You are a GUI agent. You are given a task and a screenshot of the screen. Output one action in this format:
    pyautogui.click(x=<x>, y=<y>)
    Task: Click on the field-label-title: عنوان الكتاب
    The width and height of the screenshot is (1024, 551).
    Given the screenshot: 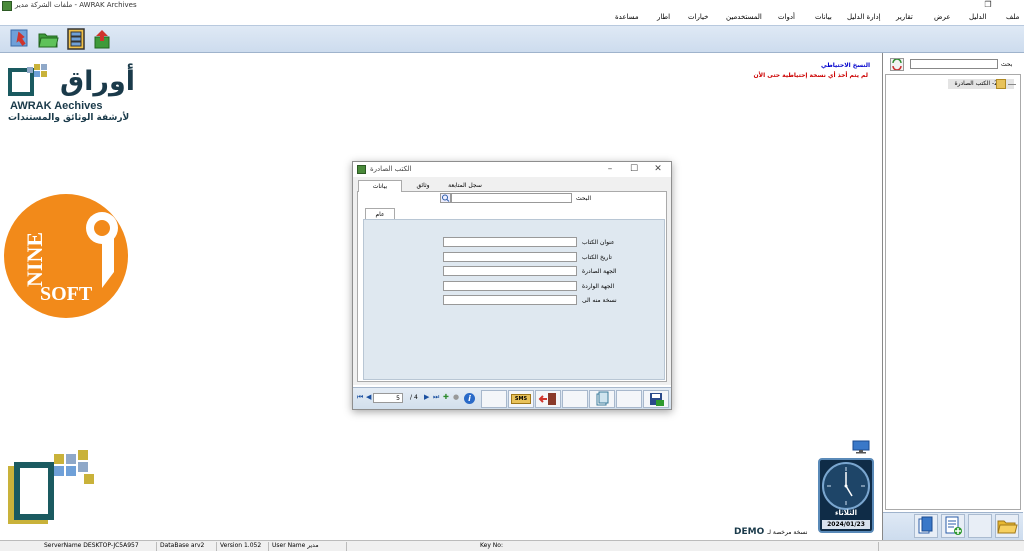 What is the action you would take?
    pyautogui.click(x=598, y=242)
    